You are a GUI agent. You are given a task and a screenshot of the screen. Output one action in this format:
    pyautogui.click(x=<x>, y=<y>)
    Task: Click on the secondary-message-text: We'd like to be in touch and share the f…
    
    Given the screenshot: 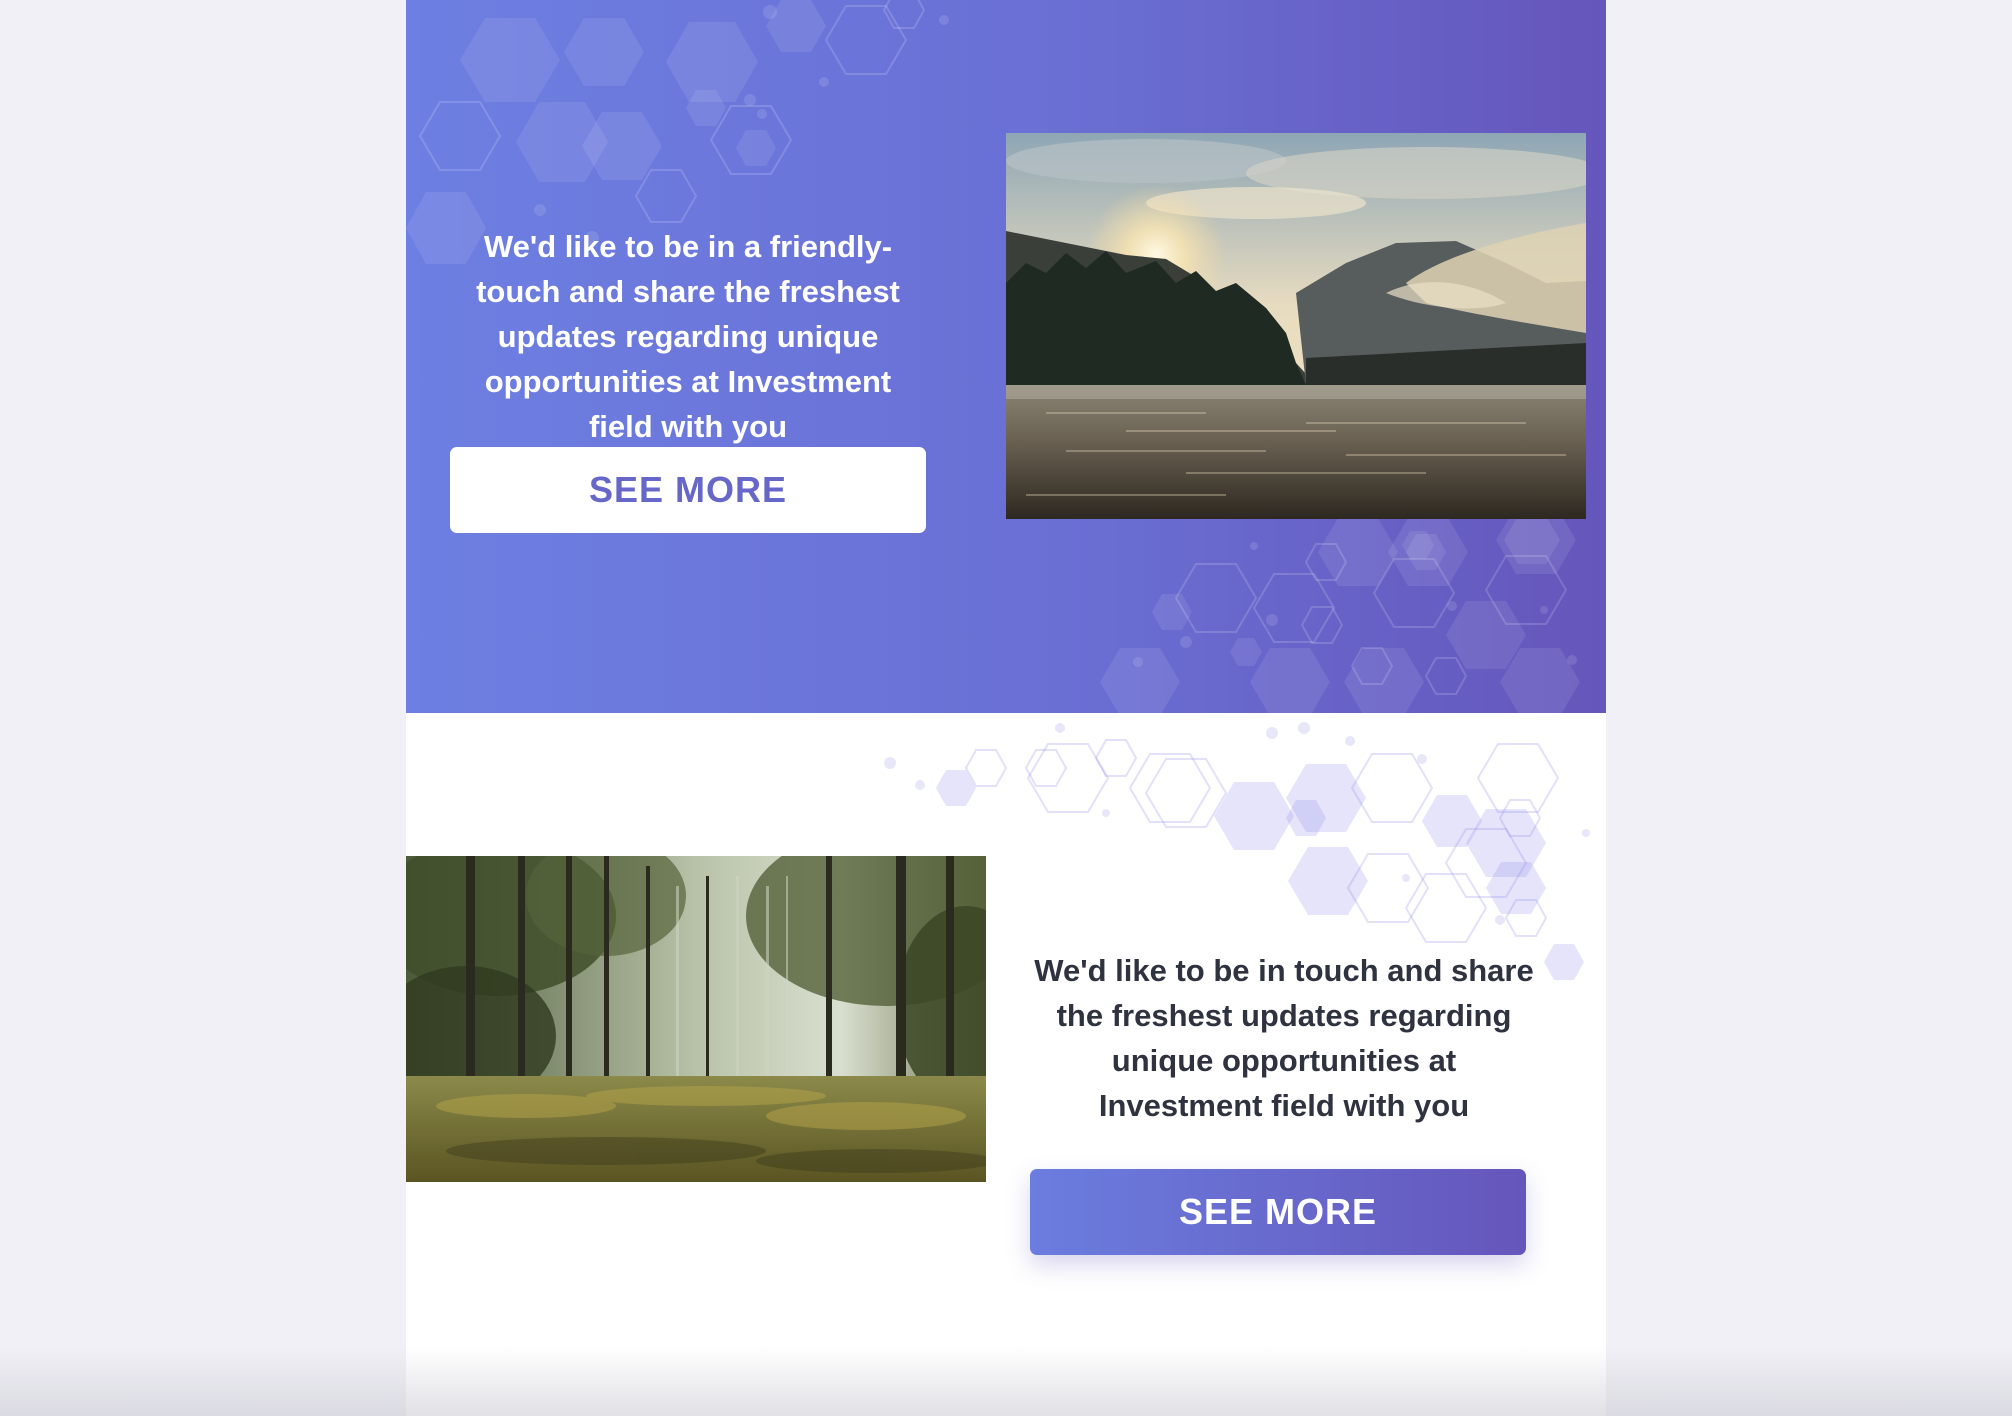 What is the action you would take?
    pyautogui.click(x=1284, y=1038)
    